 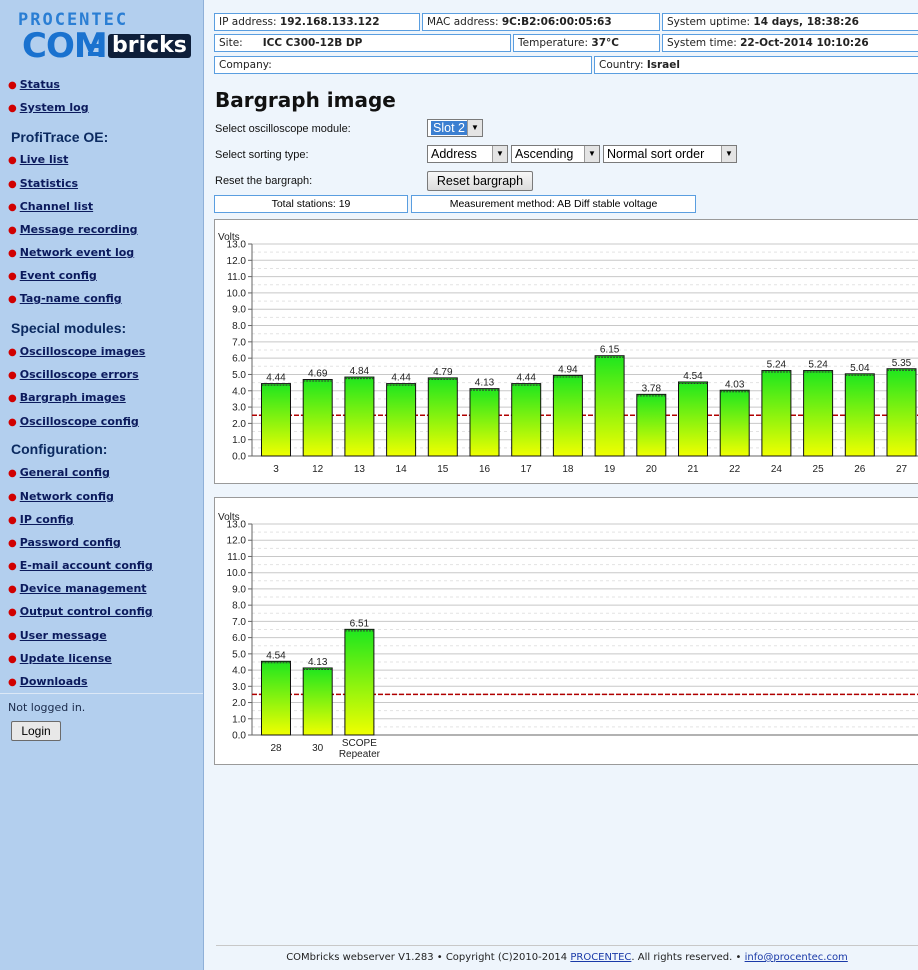 What do you see at coordinates (64, 542) in the screenshot?
I see `nav-password-config: ● Password config` at bounding box center [64, 542].